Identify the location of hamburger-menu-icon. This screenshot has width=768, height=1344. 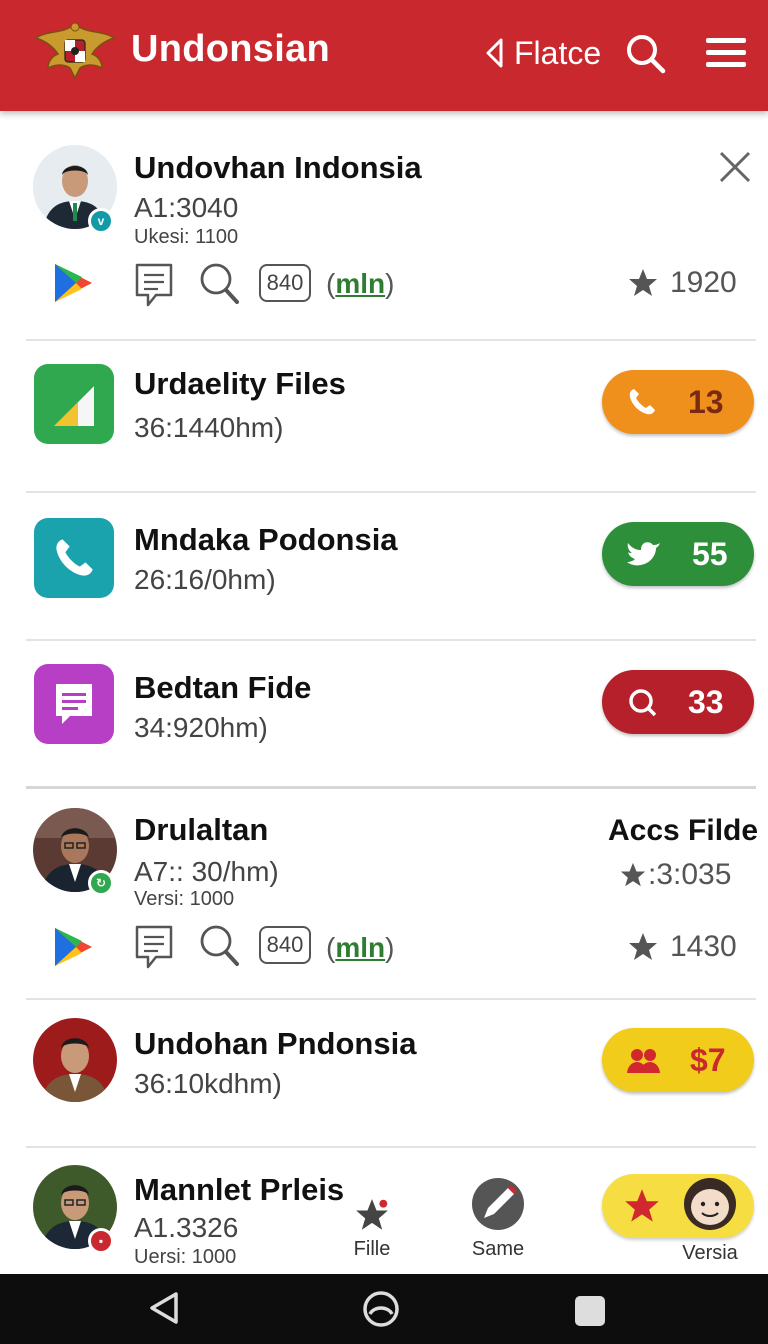
(726, 53).